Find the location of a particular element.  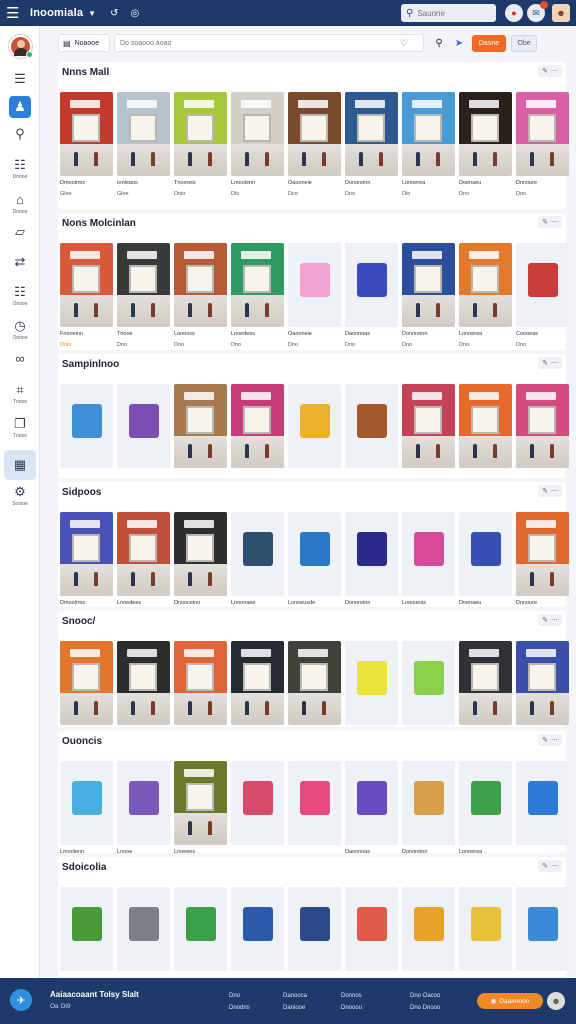

store-card: Lonoerea Dlo is located at coordinates (428, 144).